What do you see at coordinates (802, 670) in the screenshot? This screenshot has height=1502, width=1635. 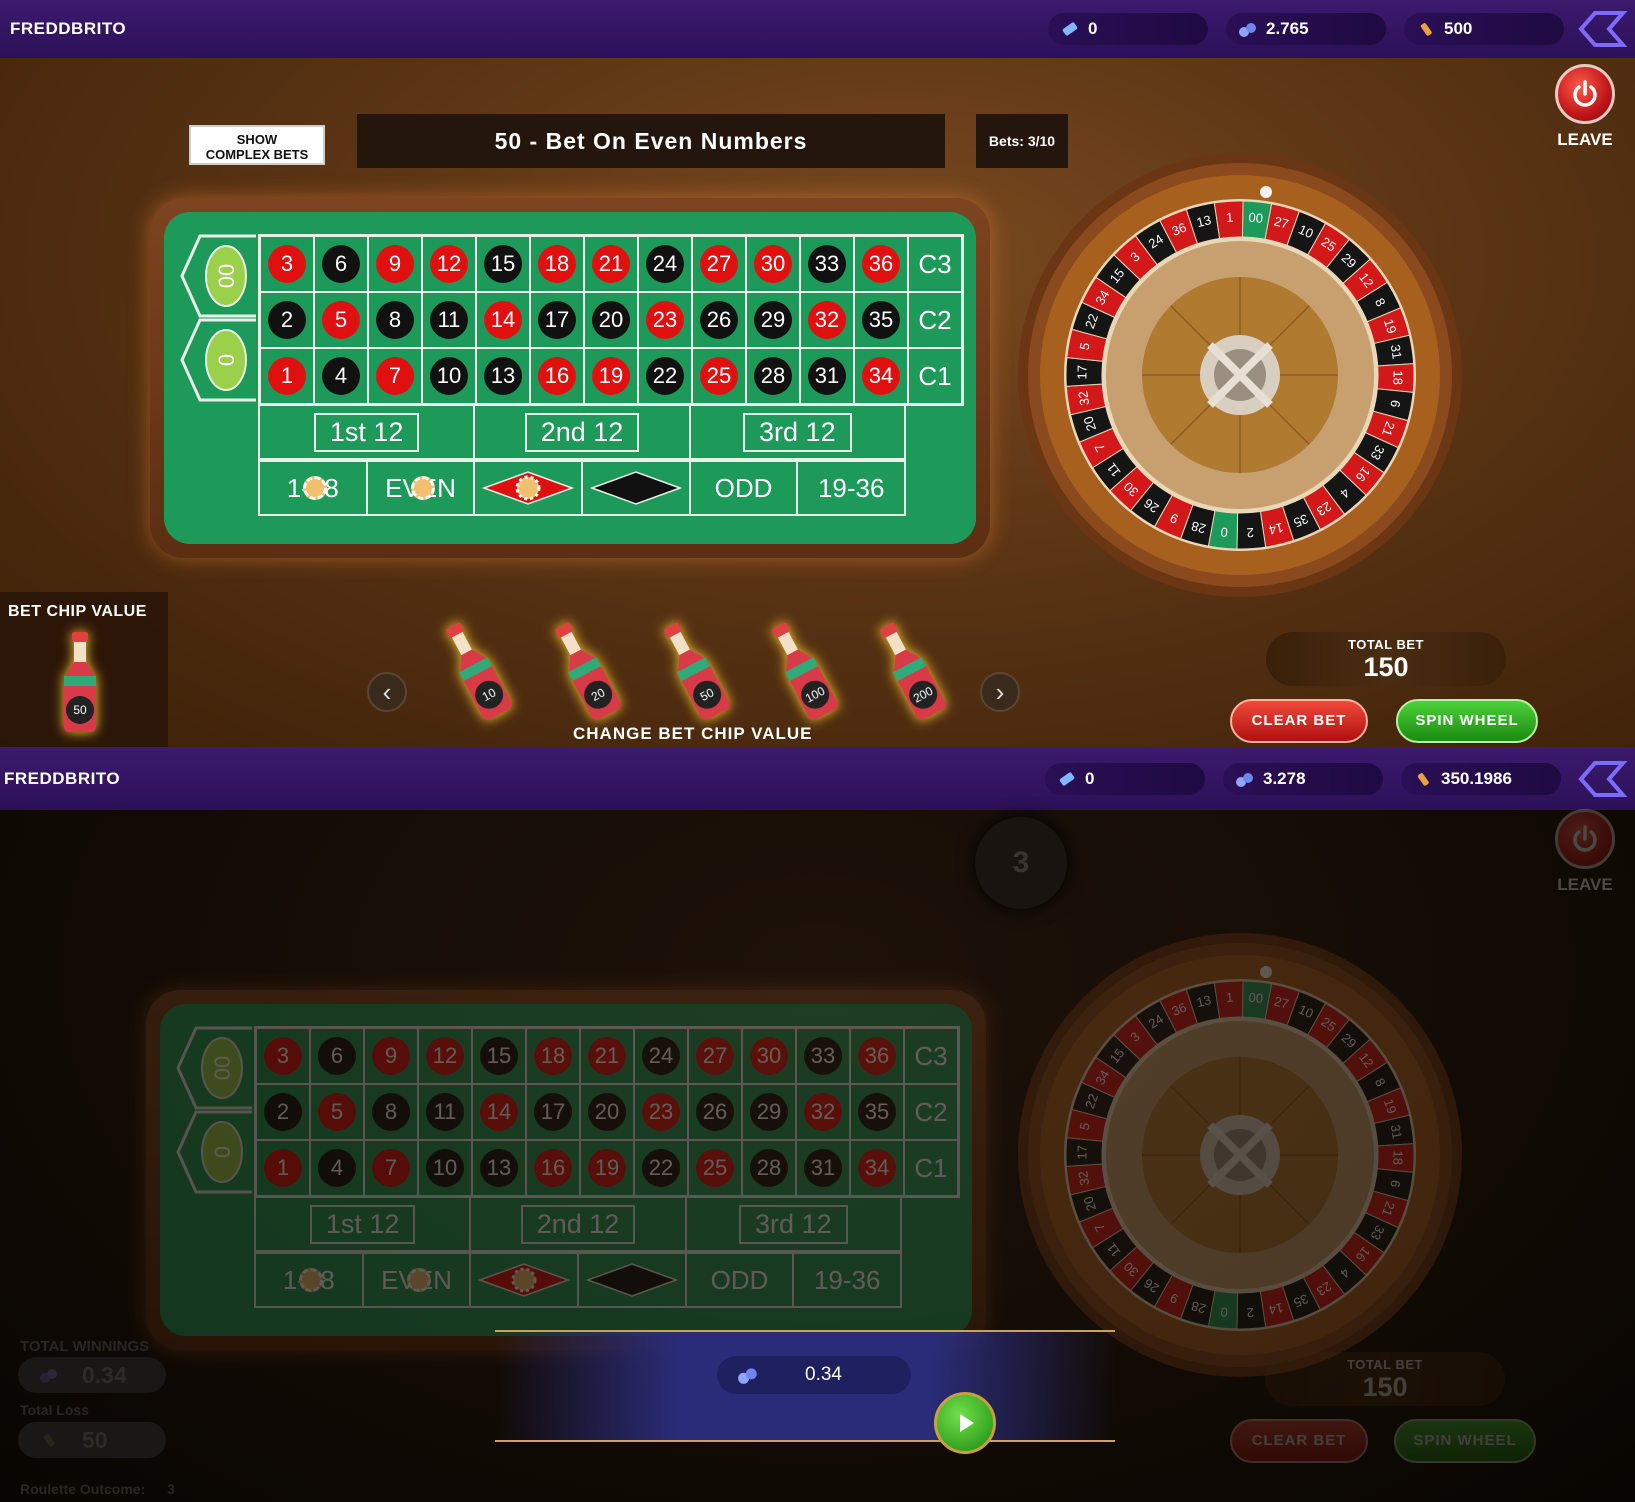 I see `chip-option-100: 100` at bounding box center [802, 670].